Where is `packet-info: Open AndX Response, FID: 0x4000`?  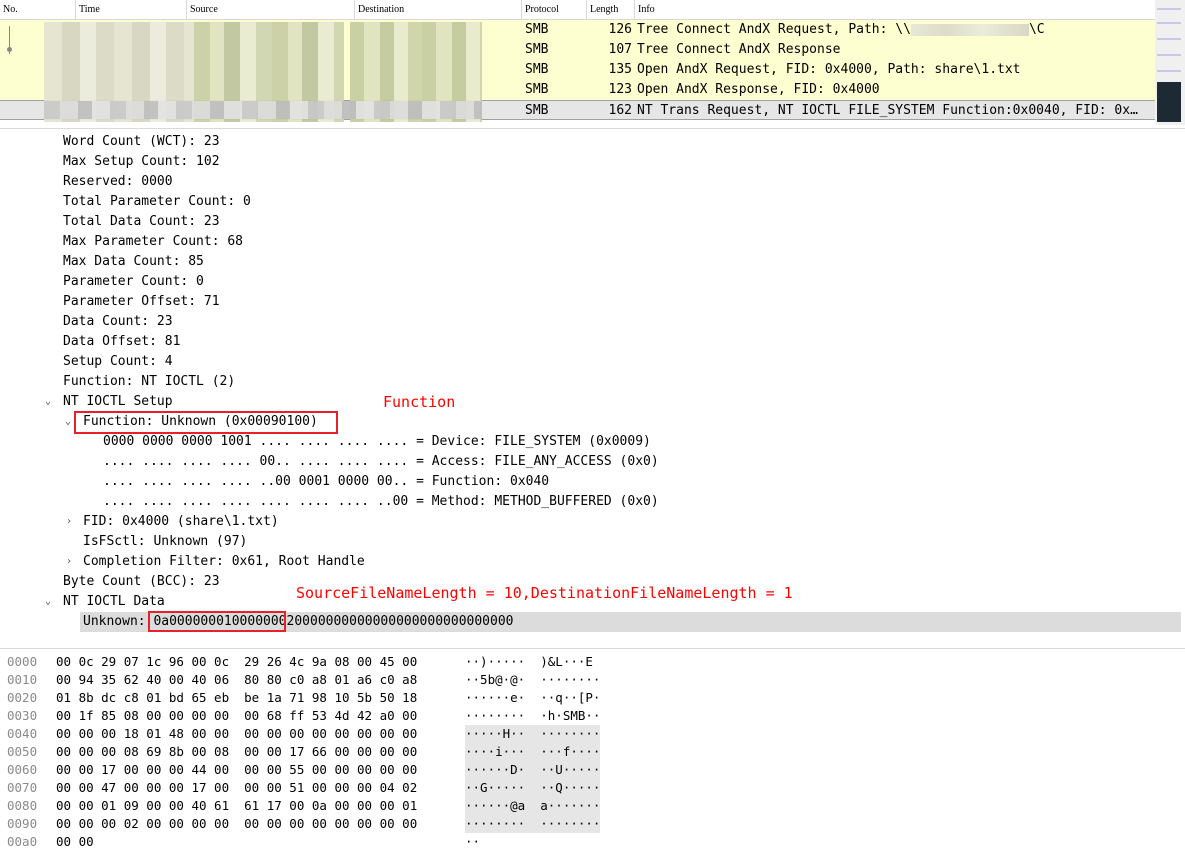 packet-info: Open AndX Response, FID: 0x4000 is located at coordinates (758, 89).